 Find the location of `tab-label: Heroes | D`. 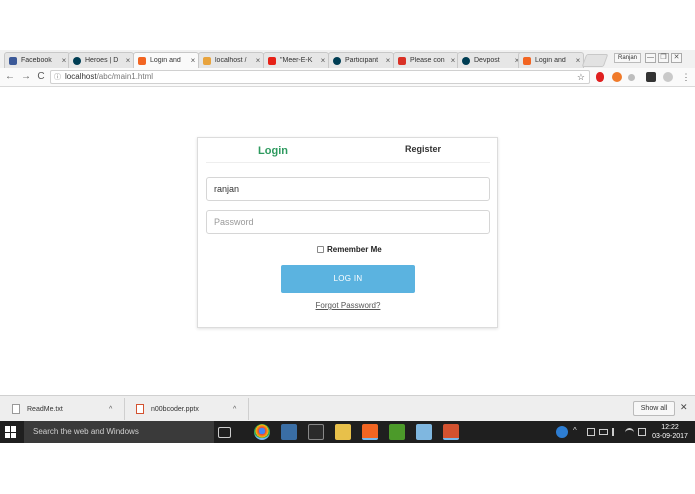

tab-label: Heroes | D is located at coordinates (102, 60).